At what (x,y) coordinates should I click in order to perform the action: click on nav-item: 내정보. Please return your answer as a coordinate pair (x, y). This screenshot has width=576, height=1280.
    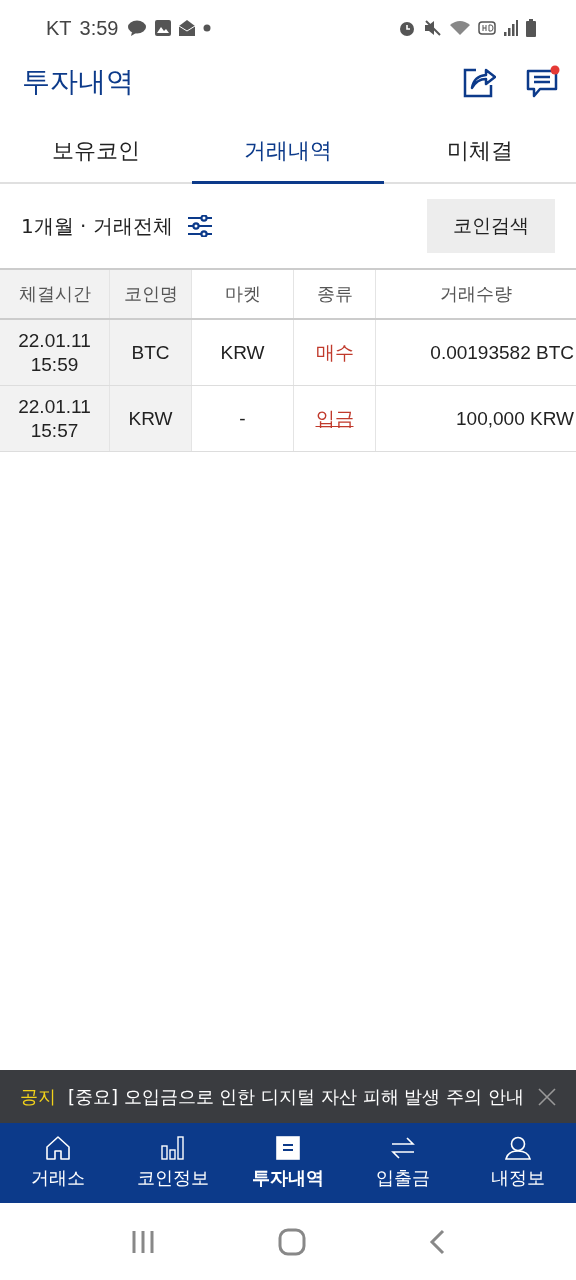
    Looking at the image, I should click on (518, 1163).